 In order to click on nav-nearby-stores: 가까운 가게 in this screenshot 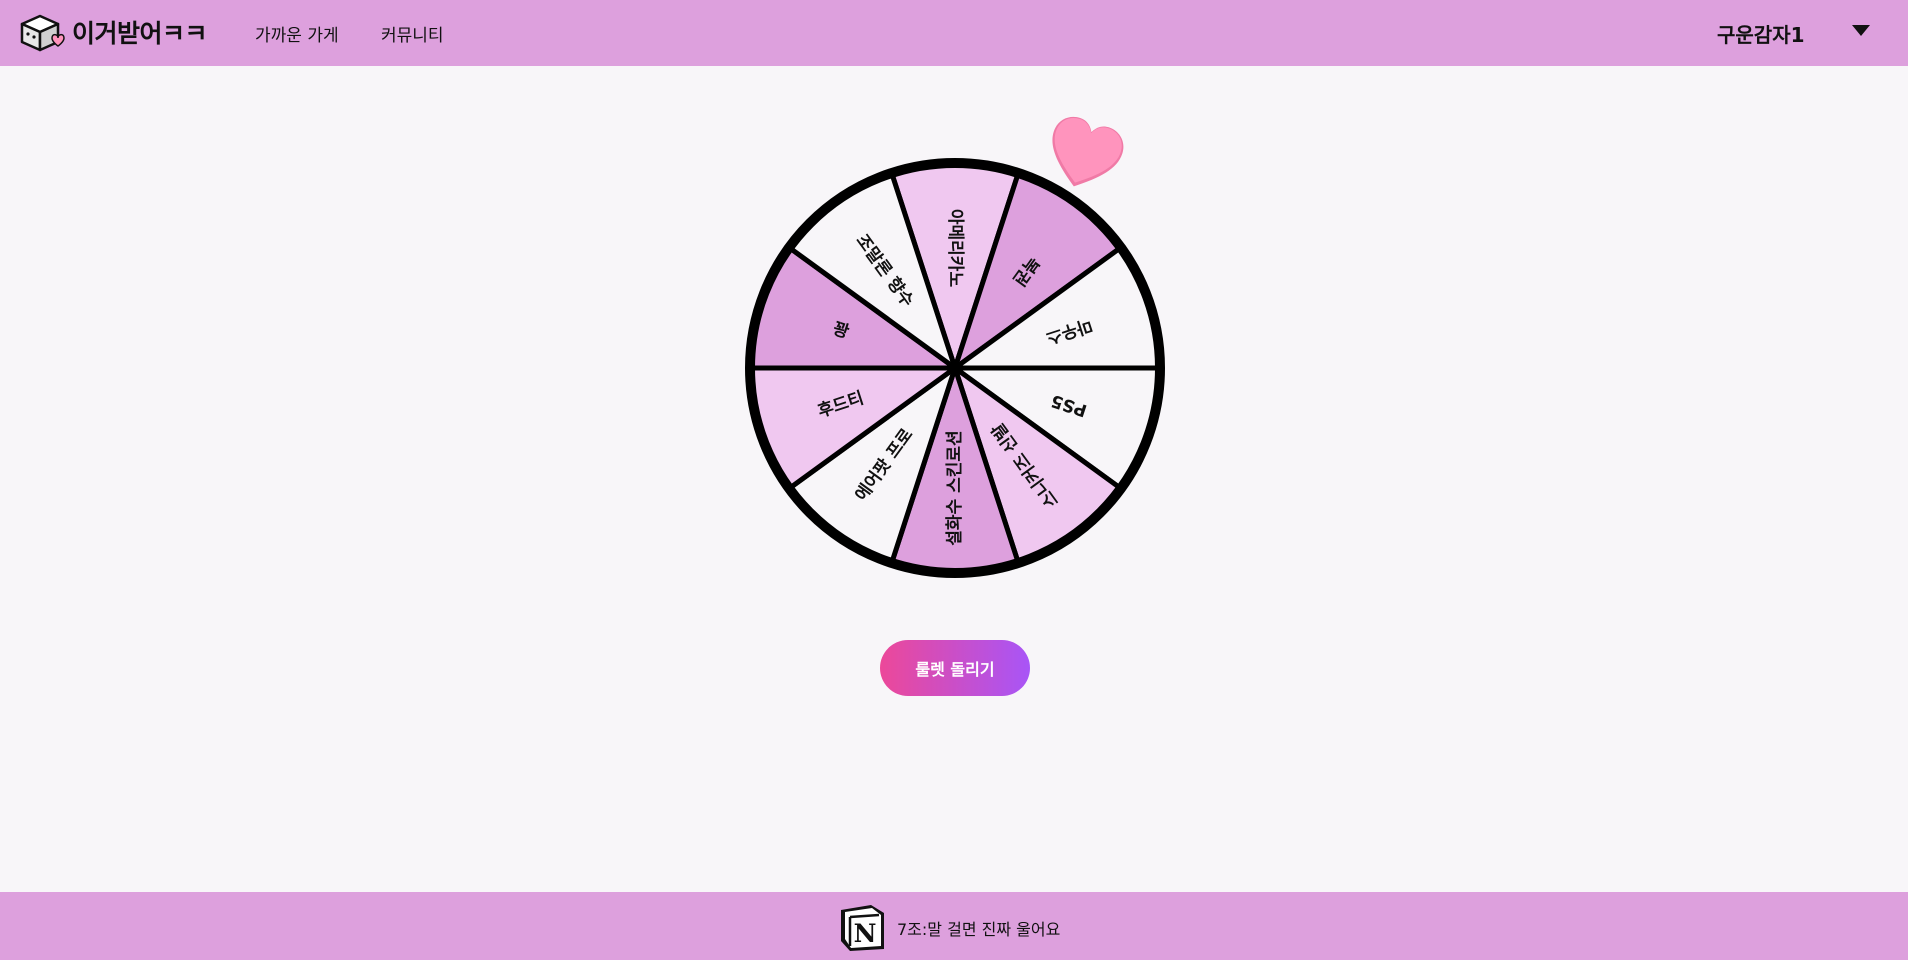, I will do `click(297, 33)`.